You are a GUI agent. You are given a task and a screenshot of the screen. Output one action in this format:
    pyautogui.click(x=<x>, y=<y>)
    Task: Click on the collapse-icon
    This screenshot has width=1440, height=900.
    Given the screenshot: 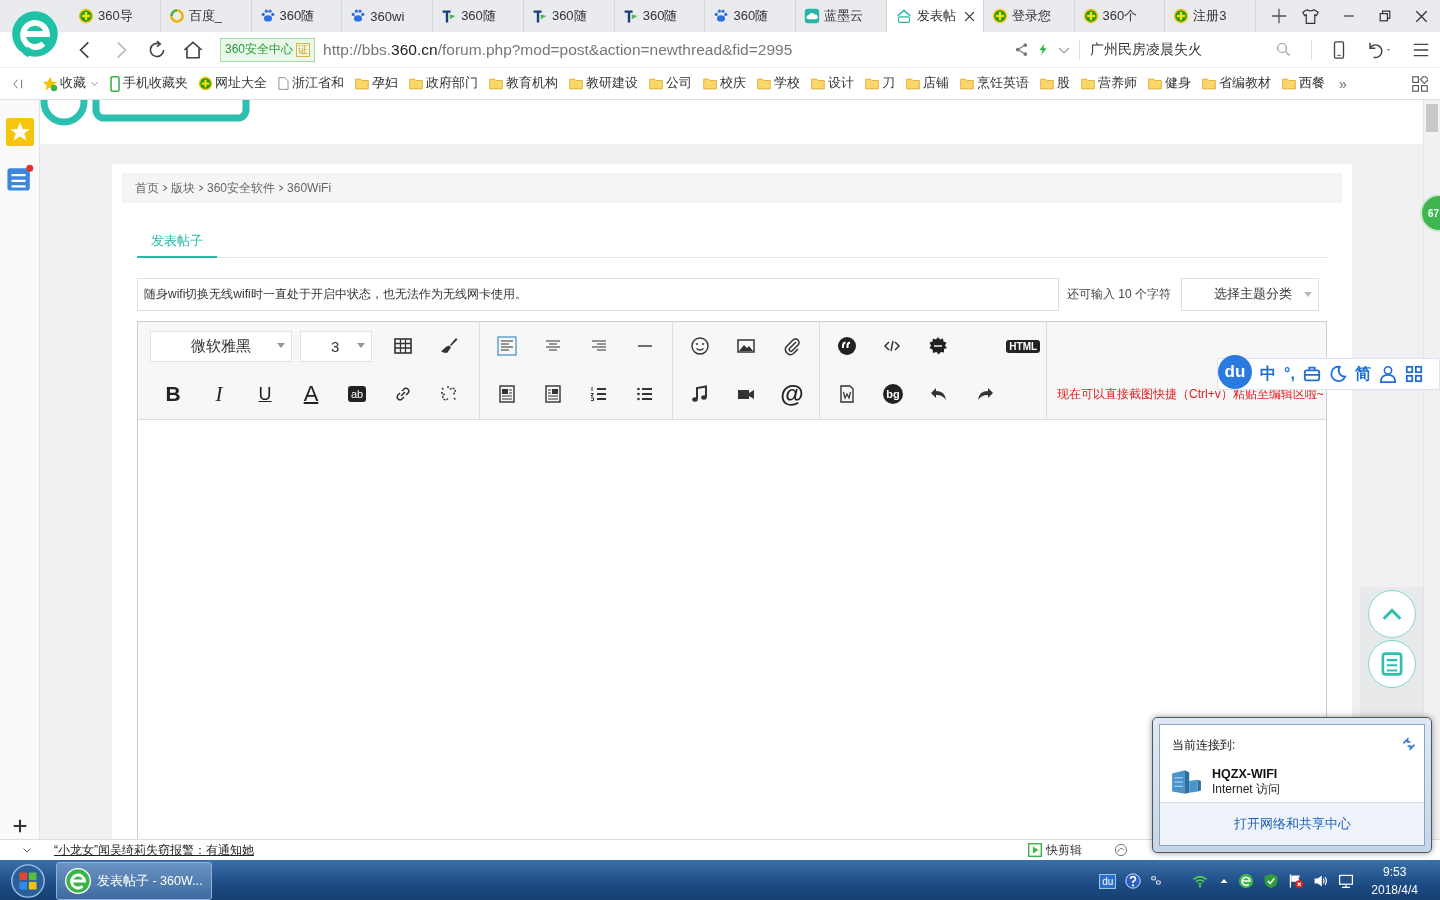 What is the action you would take?
    pyautogui.click(x=18, y=83)
    